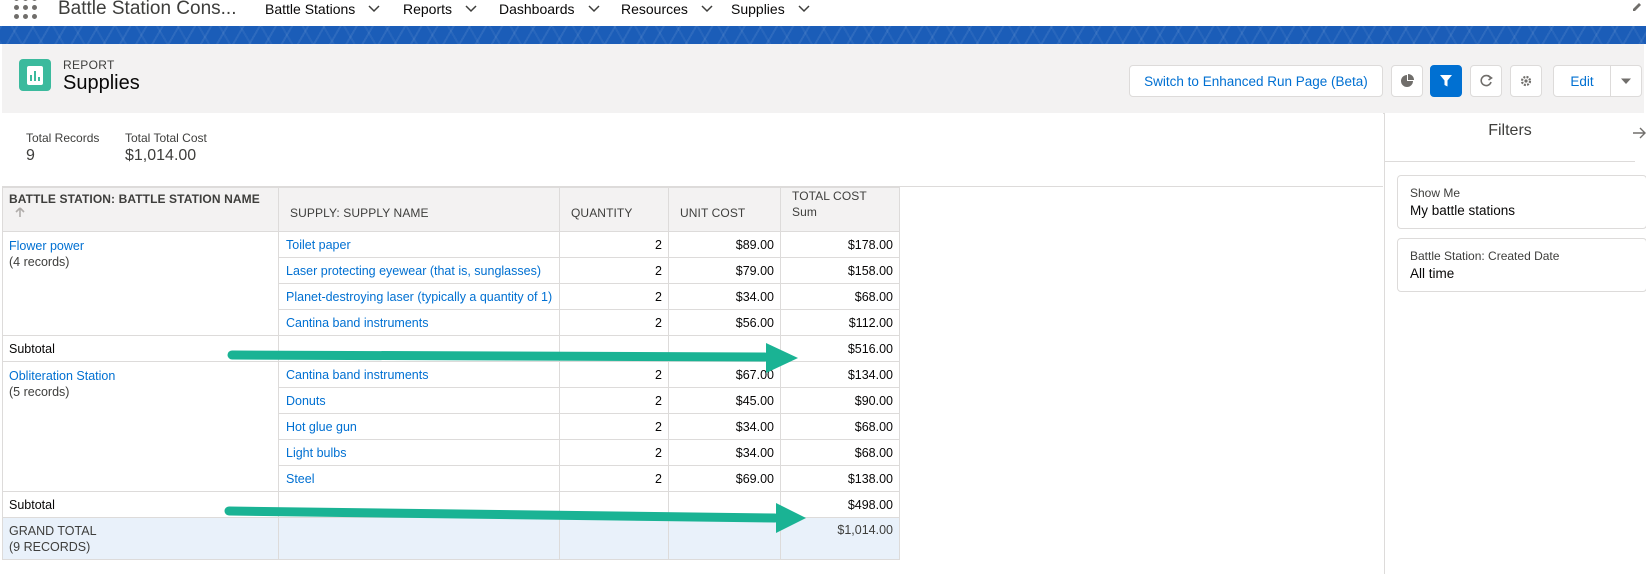 The image size is (1646, 574). What do you see at coordinates (428, 9) in the screenshot?
I see `nav-item-label: Reports` at bounding box center [428, 9].